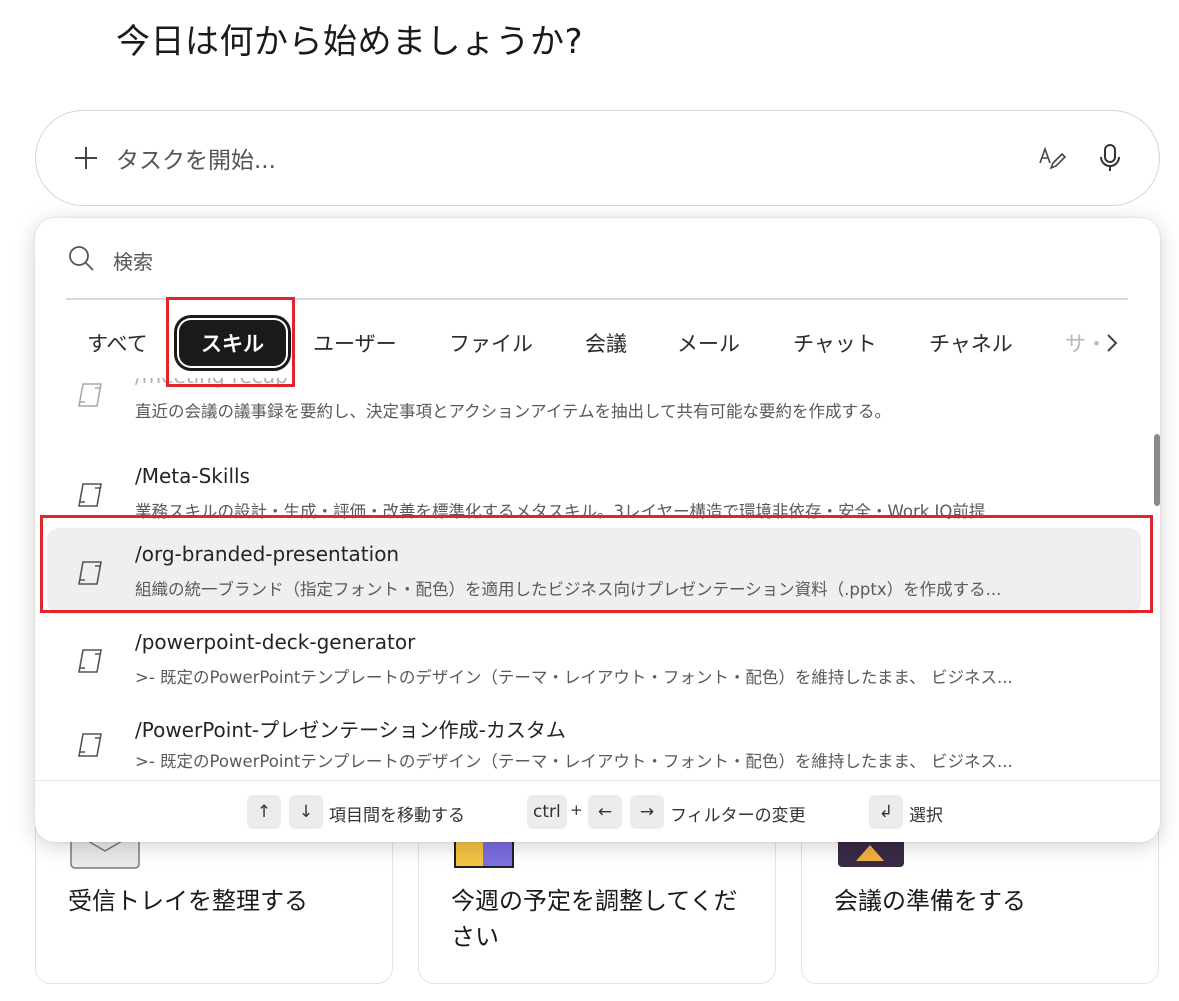 Image resolution: width=1179 pixels, height=1001 pixels. Describe the element at coordinates (230, 342) in the screenshot. I see `highlight-box-skills-tab` at that location.